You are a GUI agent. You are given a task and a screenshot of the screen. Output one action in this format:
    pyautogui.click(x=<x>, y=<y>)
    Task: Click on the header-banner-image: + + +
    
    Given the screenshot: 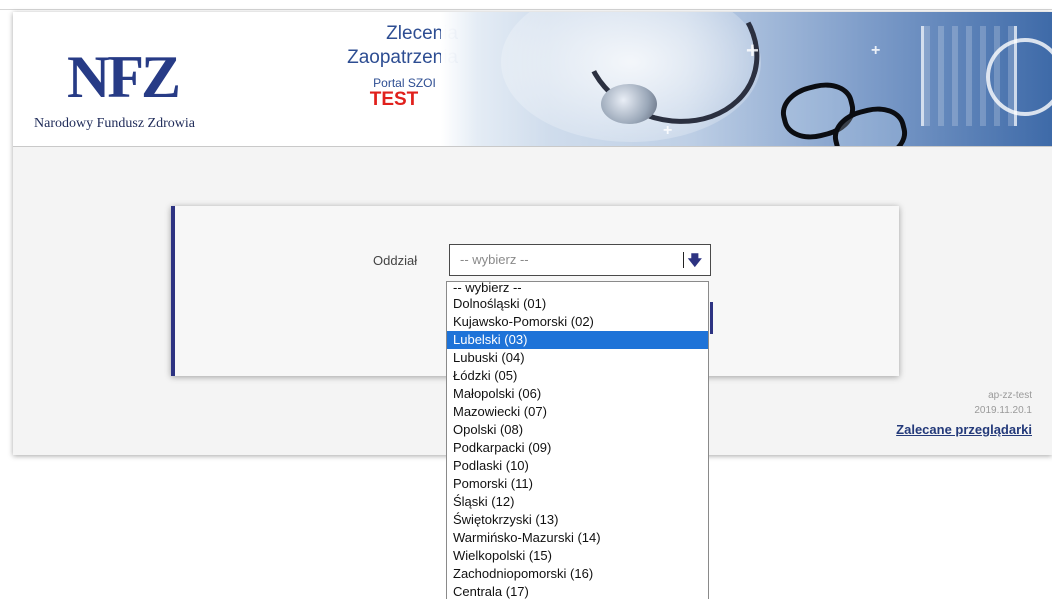 What is the action you would take?
    pyautogui.click(x=746, y=79)
    